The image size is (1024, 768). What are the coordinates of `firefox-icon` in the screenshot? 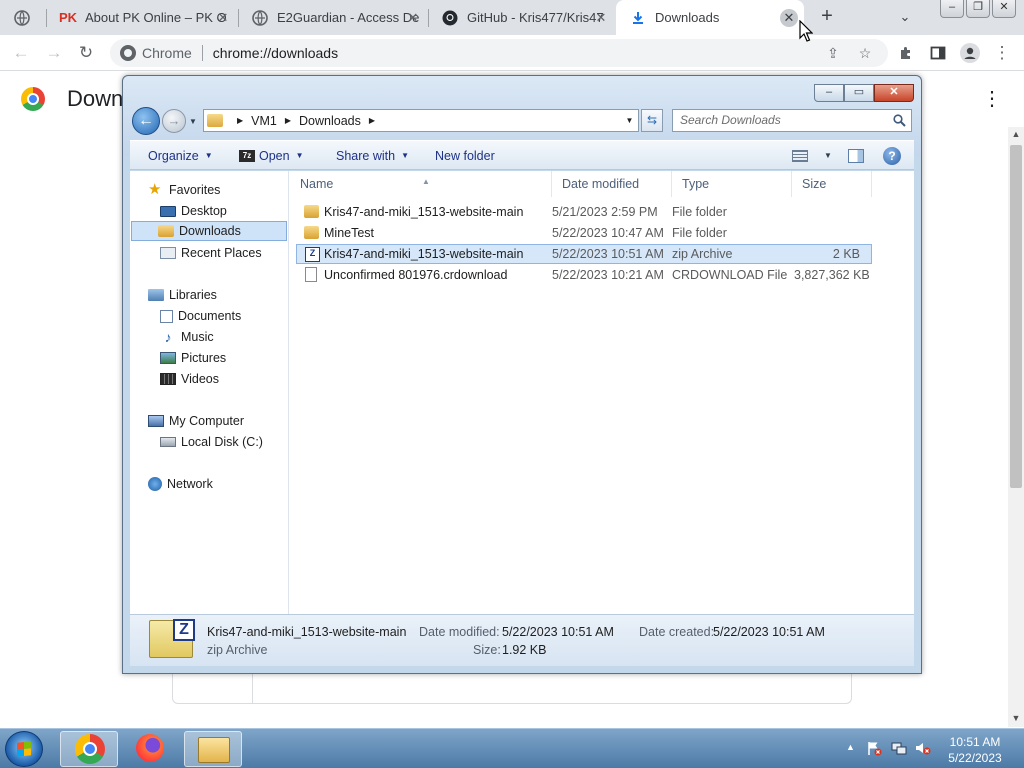 It's located at (150, 748).